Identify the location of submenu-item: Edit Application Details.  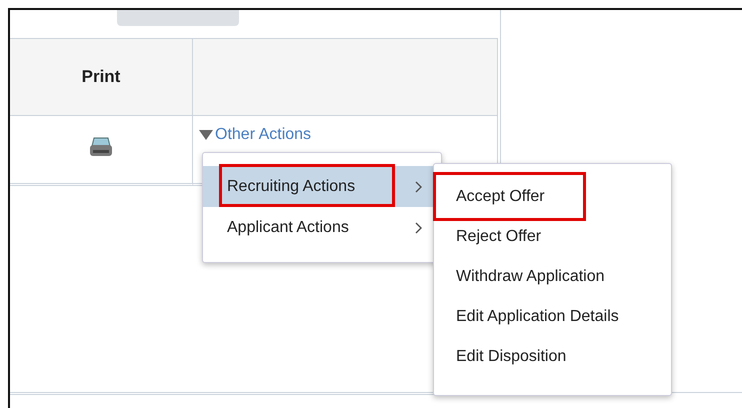
(552, 317).